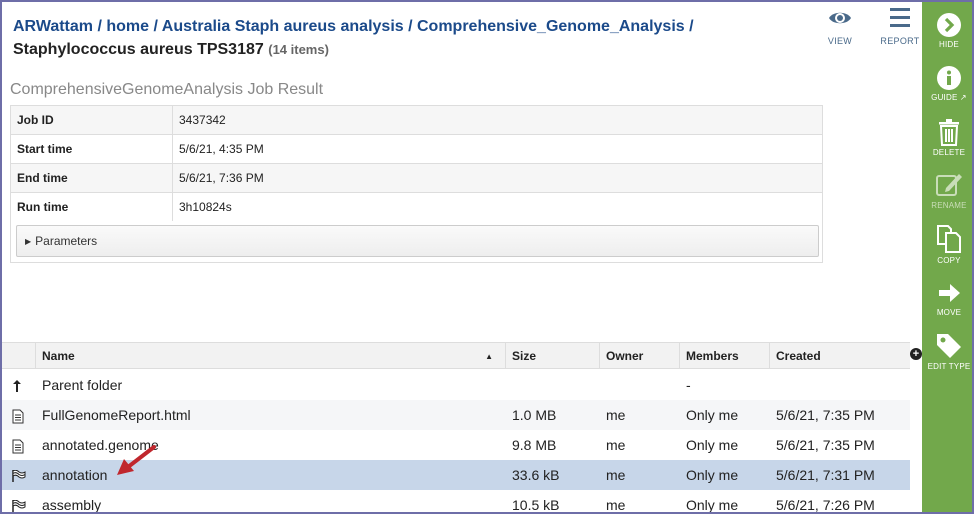 Image resolution: width=974 pixels, height=514 pixels. What do you see at coordinates (127, 26) in the screenshot?
I see `breadcrumb-home: home` at bounding box center [127, 26].